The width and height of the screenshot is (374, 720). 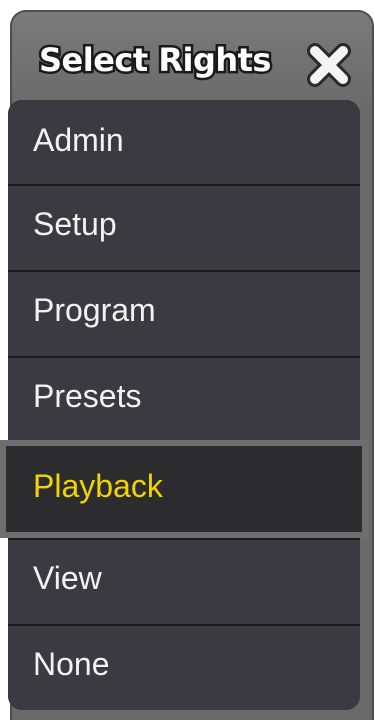 I want to click on option-presets: Presets, so click(x=184, y=400).